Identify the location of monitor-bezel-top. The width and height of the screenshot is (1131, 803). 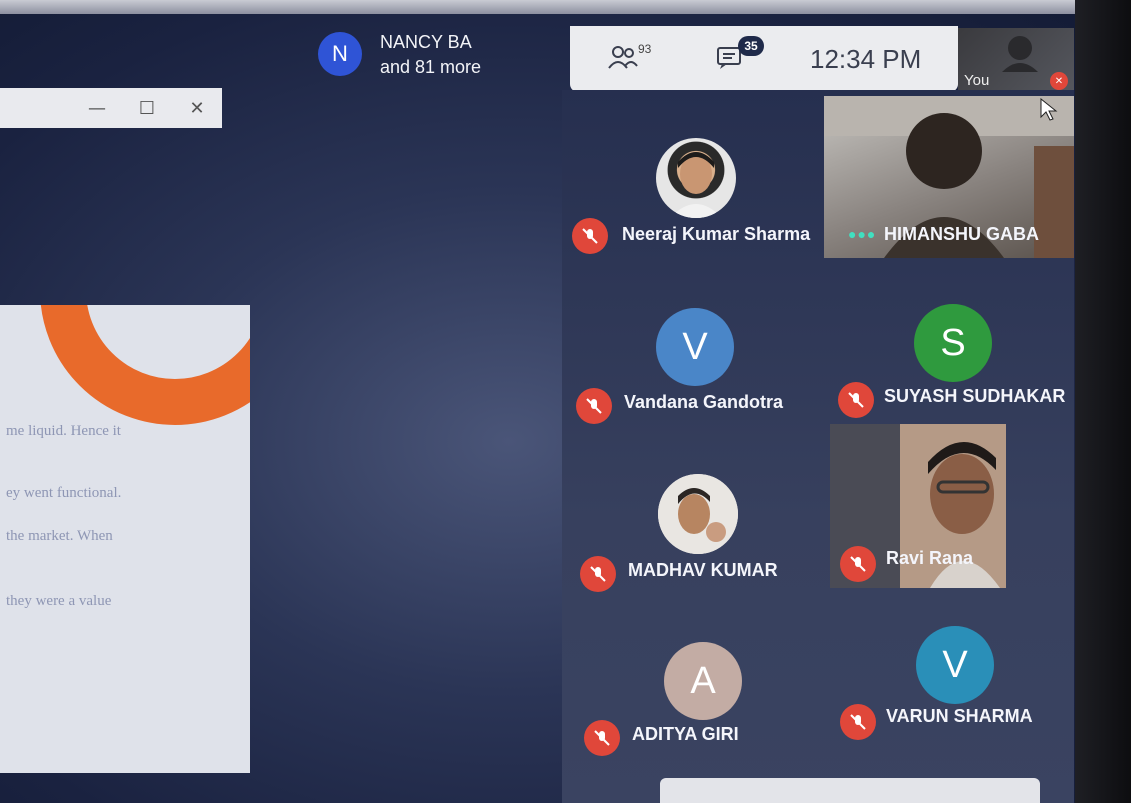
(565, 7).